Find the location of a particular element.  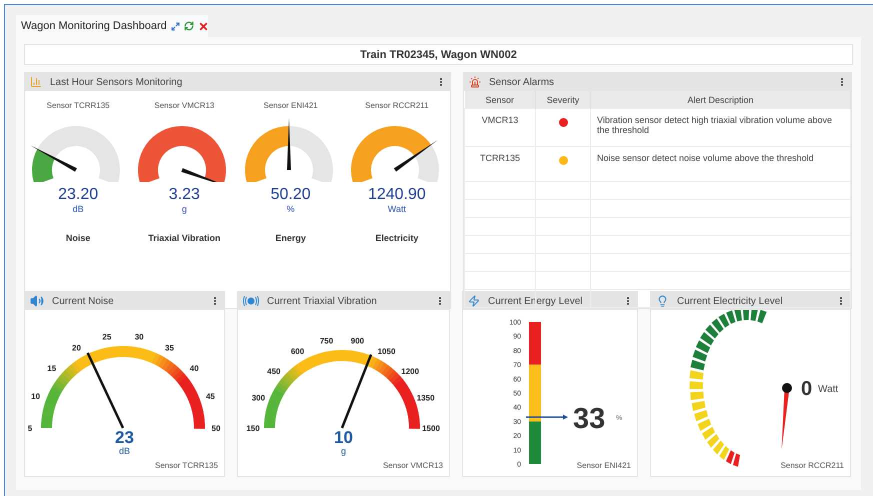

gauge-value: 0 is located at coordinates (806, 389).